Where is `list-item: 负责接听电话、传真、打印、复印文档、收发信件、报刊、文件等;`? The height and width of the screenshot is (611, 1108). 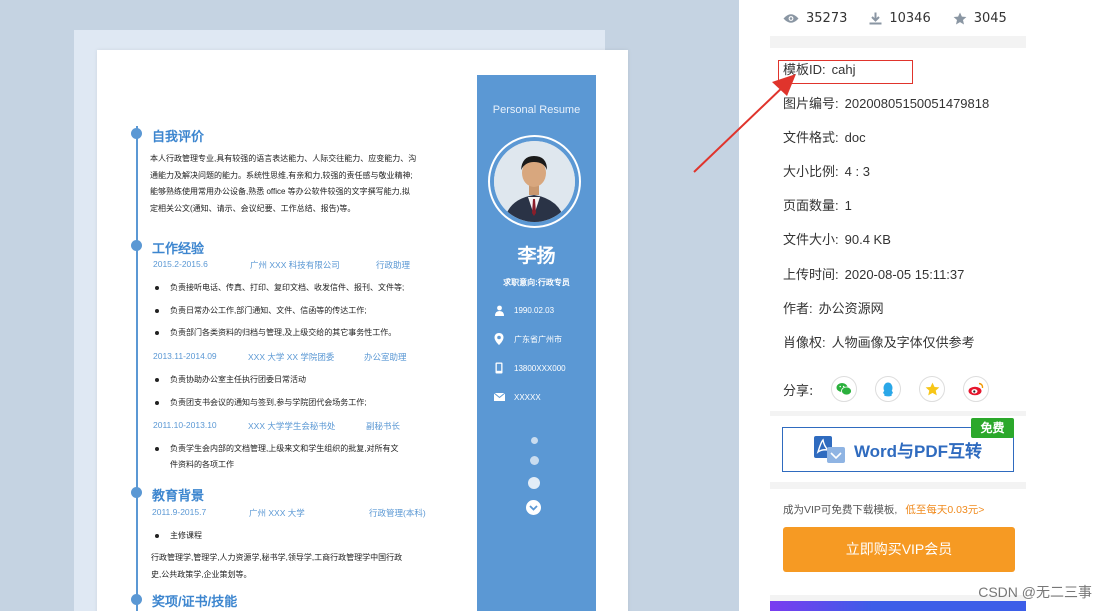 list-item: 负责接听电话、传真、打印、复印文档、收发信件、报刊、文件等; is located at coordinates (305, 288).